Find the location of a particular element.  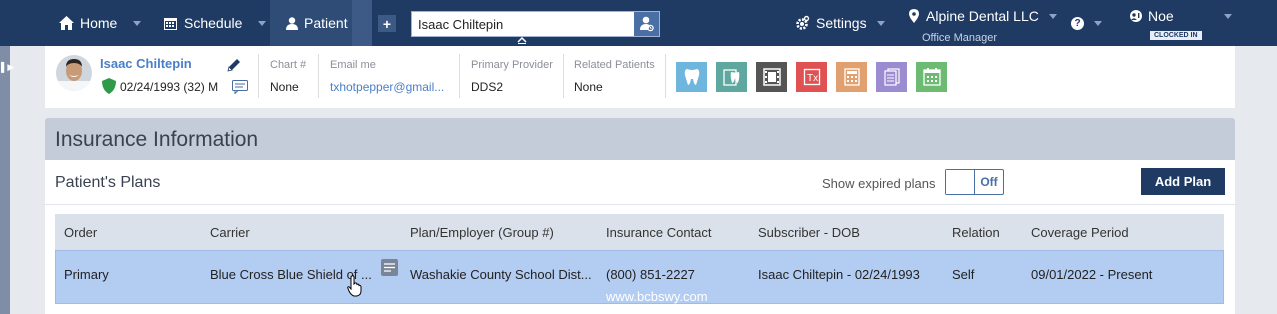

prescription-icon: Tx is located at coordinates (811, 77).